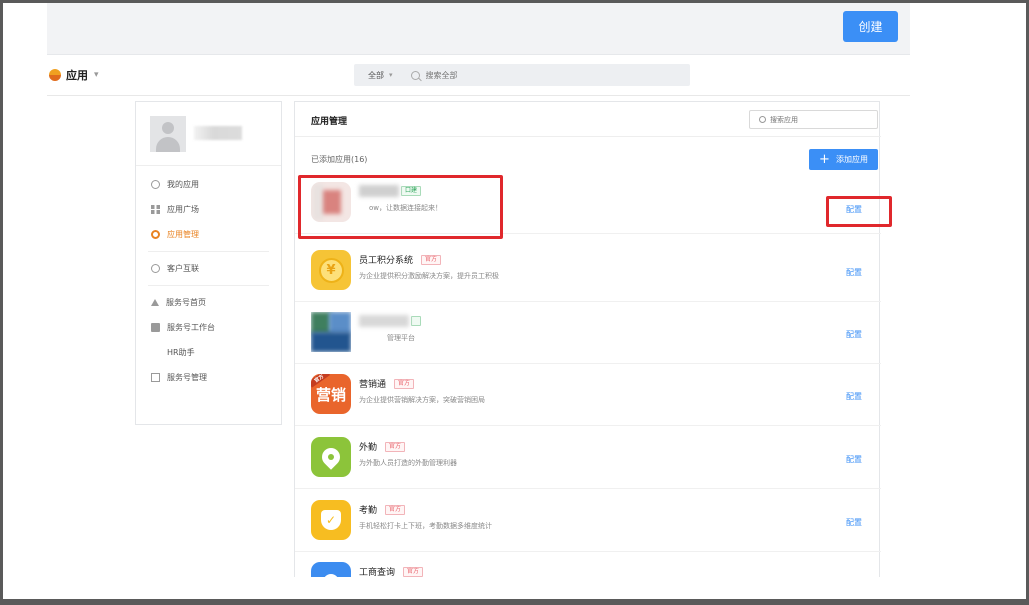  What do you see at coordinates (331, 270) in the screenshot?
I see `coin-icon: ¥` at bounding box center [331, 270].